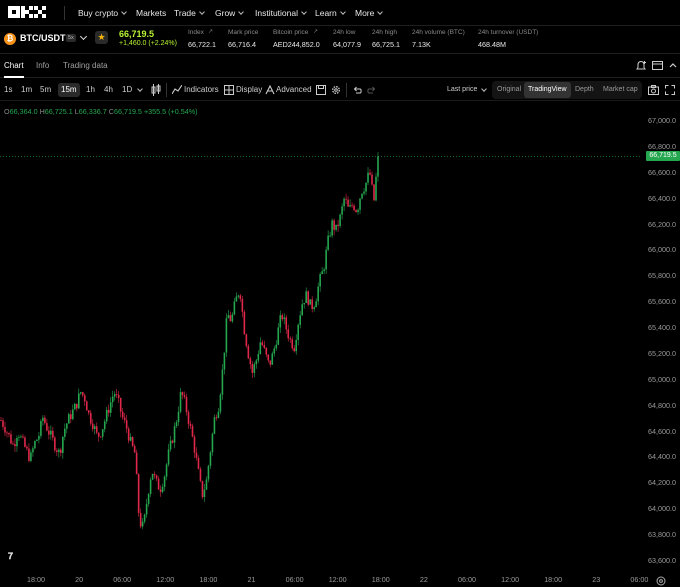 The width and height of the screenshot is (680, 587). Describe the element at coordinates (101, 37) in the screenshot. I see `favorite-star-icon: ★` at that location.